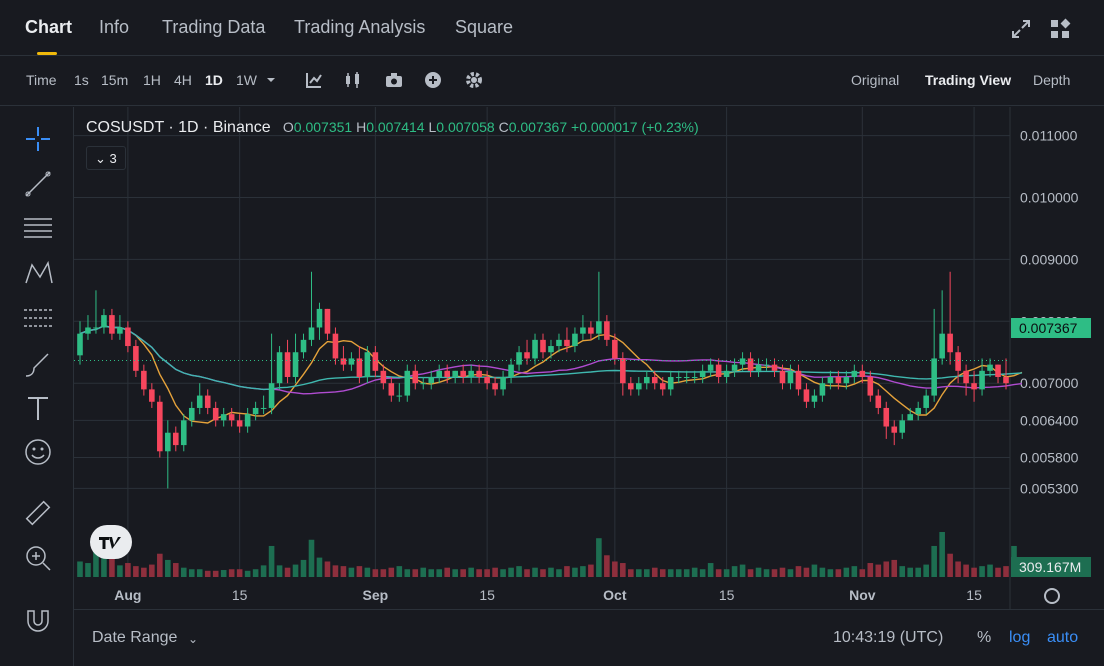 The height and width of the screenshot is (666, 1104). I want to click on tab-trading-analysis: Trading Analysis, so click(359, 27).